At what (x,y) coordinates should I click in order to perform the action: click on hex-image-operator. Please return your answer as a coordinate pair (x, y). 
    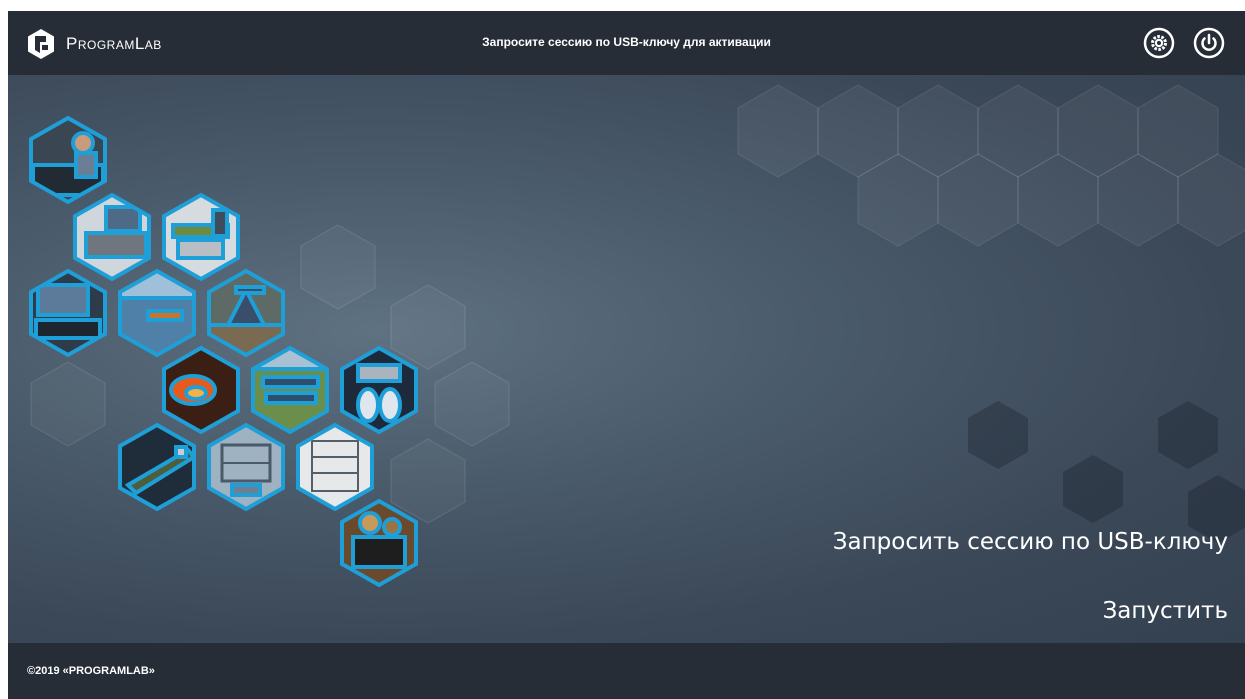
    Looking at the image, I should click on (68, 160).